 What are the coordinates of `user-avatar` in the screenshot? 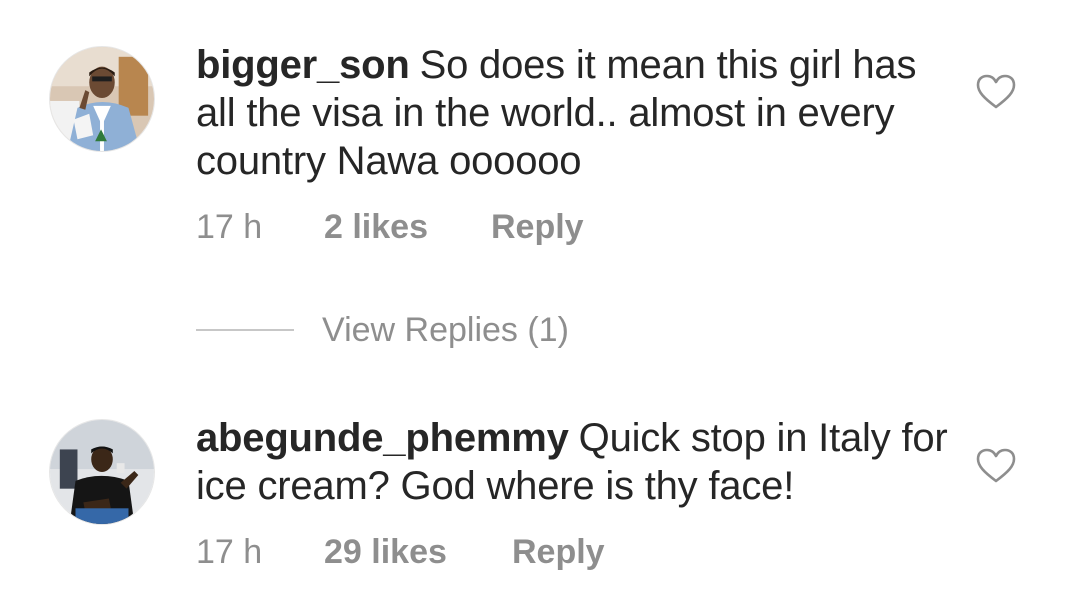 It's located at (102, 472).